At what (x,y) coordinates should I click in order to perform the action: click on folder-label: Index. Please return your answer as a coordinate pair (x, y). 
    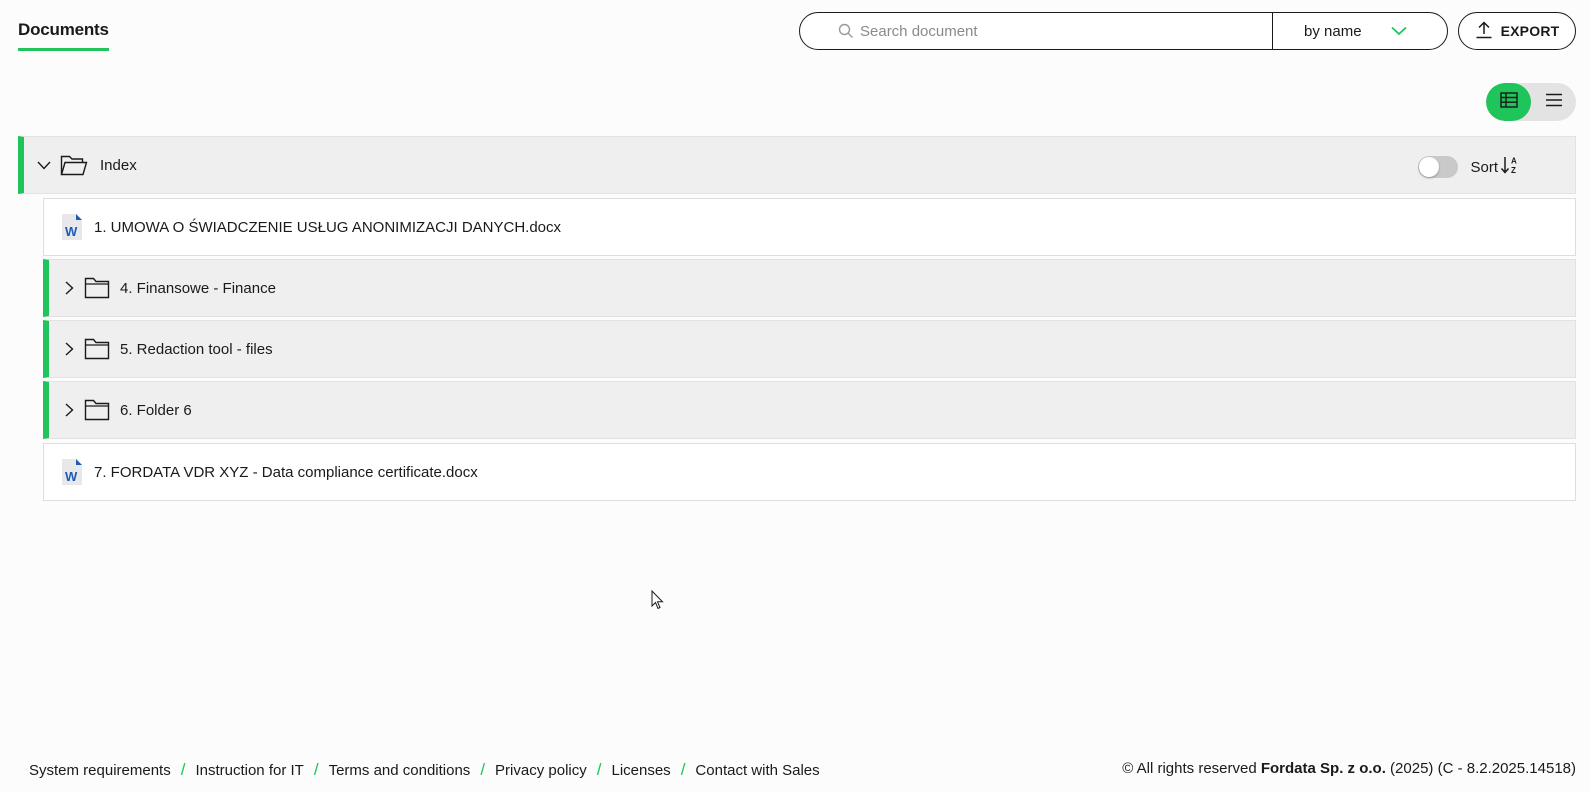
    Looking at the image, I should click on (118, 165).